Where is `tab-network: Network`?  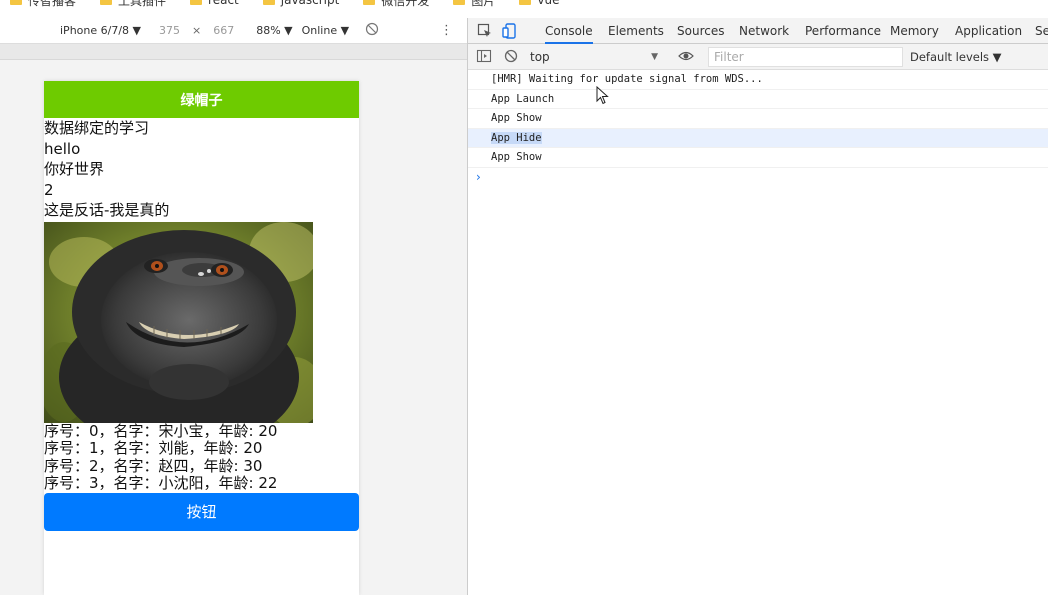 tab-network: Network is located at coordinates (764, 31).